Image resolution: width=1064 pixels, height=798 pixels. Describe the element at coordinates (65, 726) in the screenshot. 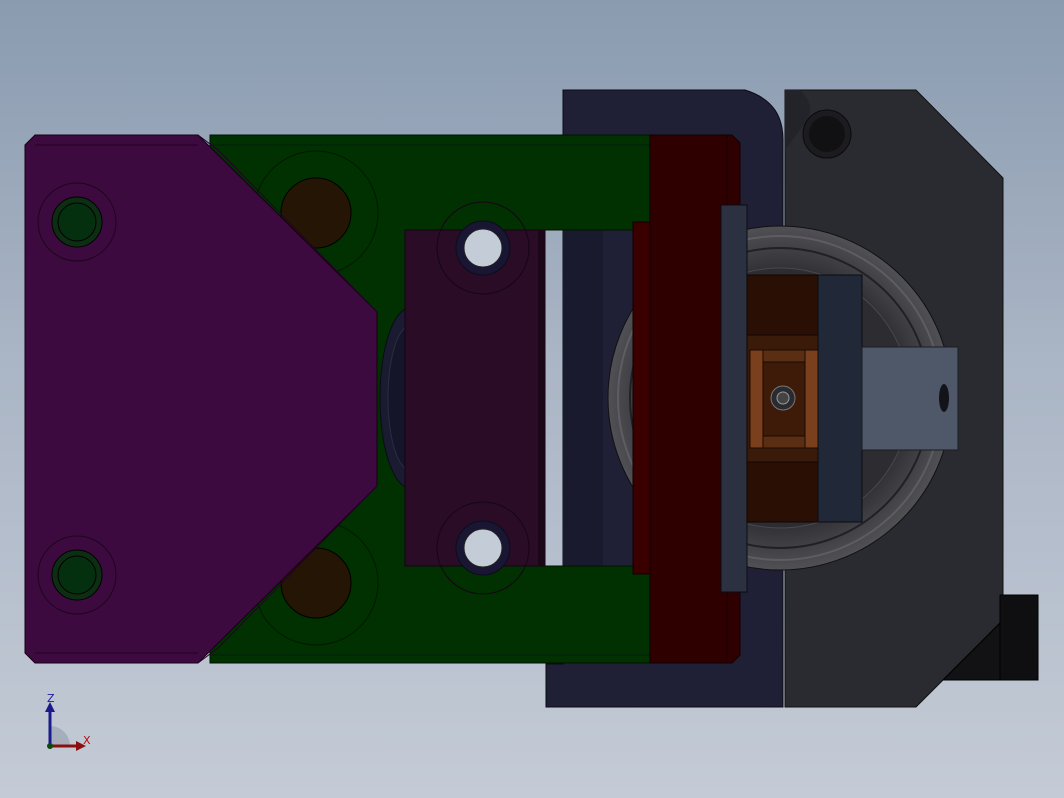

I see `coordinate-triad-icon` at that location.